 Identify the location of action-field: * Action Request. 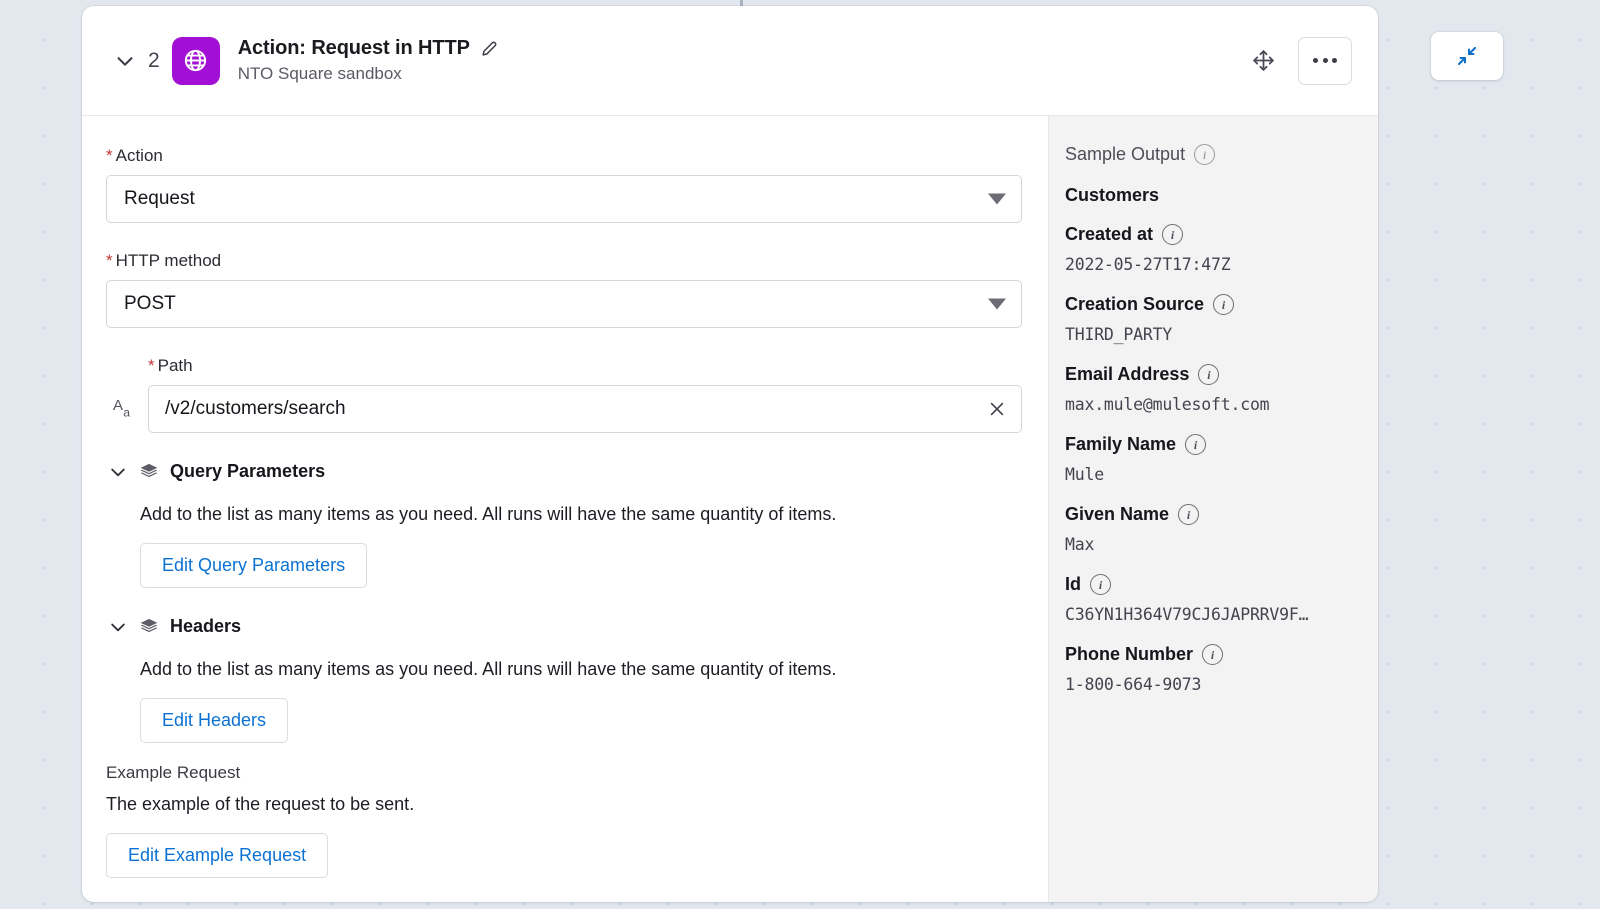
(565, 184).